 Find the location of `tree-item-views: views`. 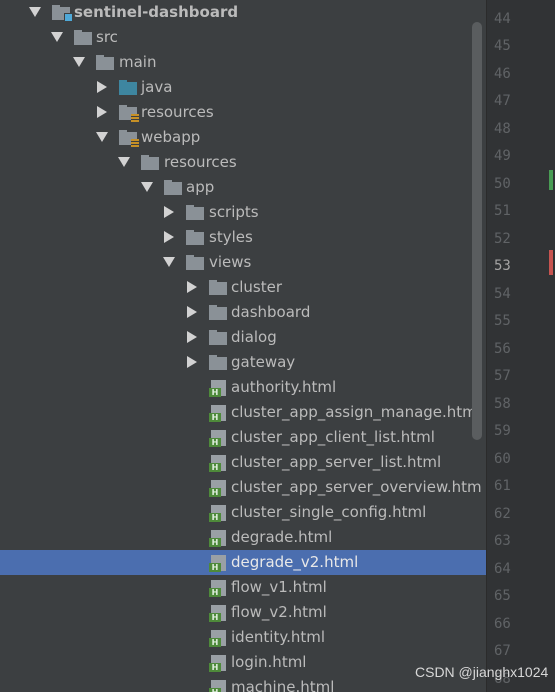

tree-item-views: views is located at coordinates (243, 262).